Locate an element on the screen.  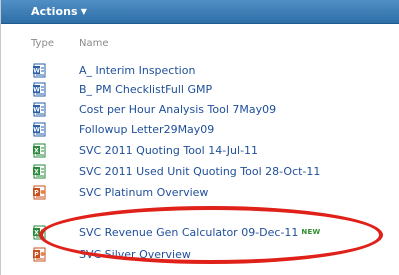
column-header-name: Name is located at coordinates (94, 43).